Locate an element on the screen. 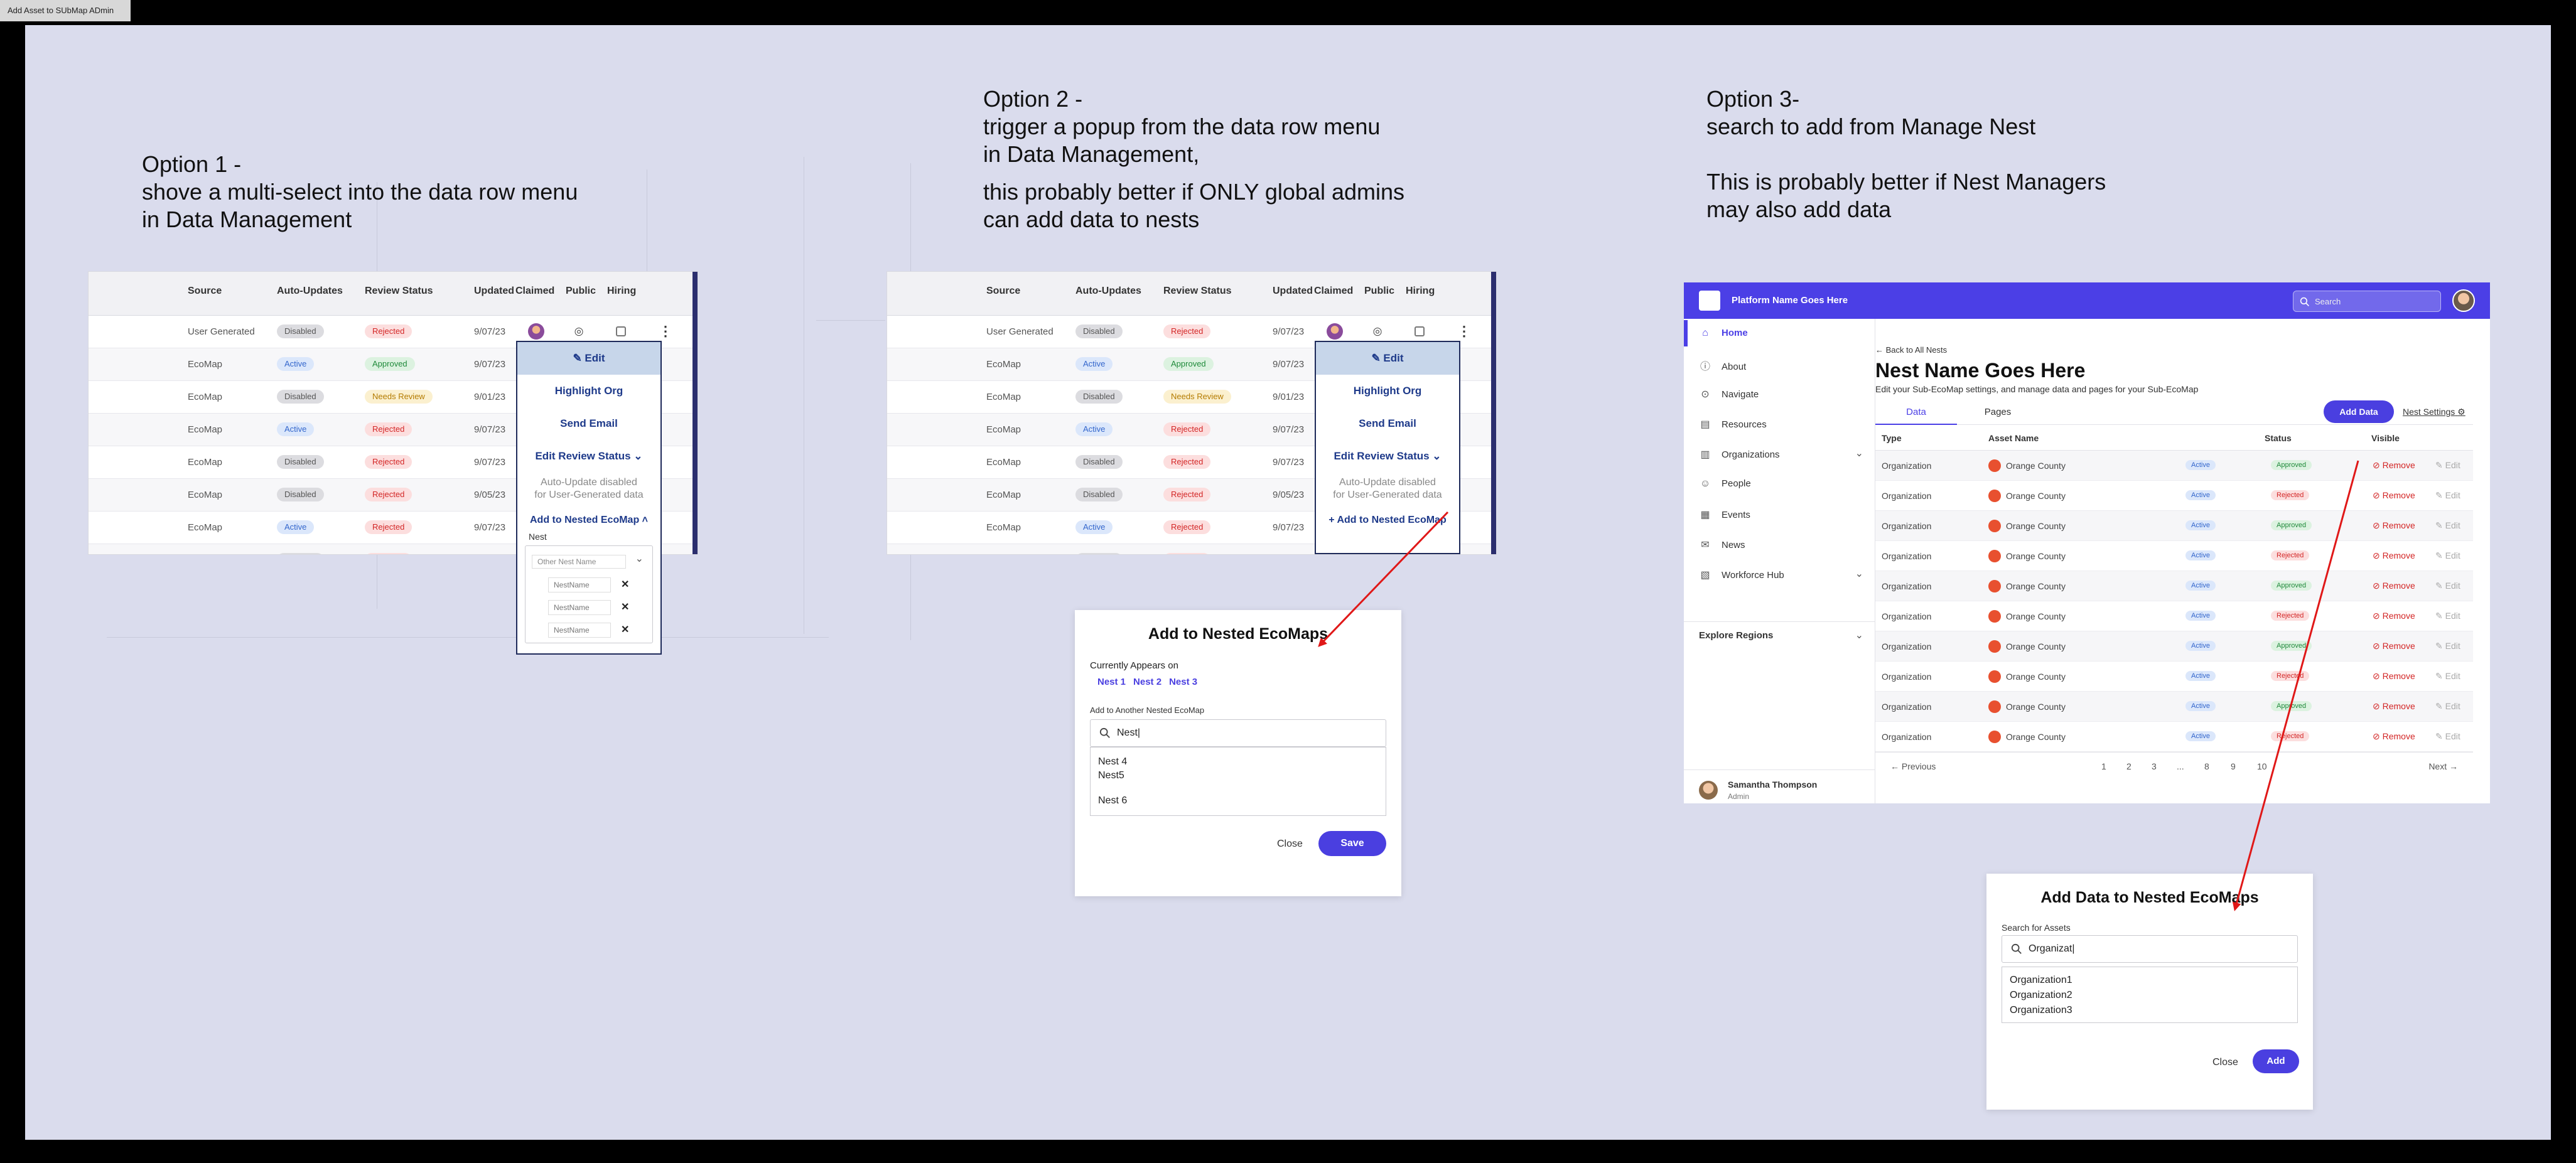 This screenshot has height=1163, width=2576. frame-tab-label: Add Asset to SUbMap ADmin is located at coordinates (65, 11).